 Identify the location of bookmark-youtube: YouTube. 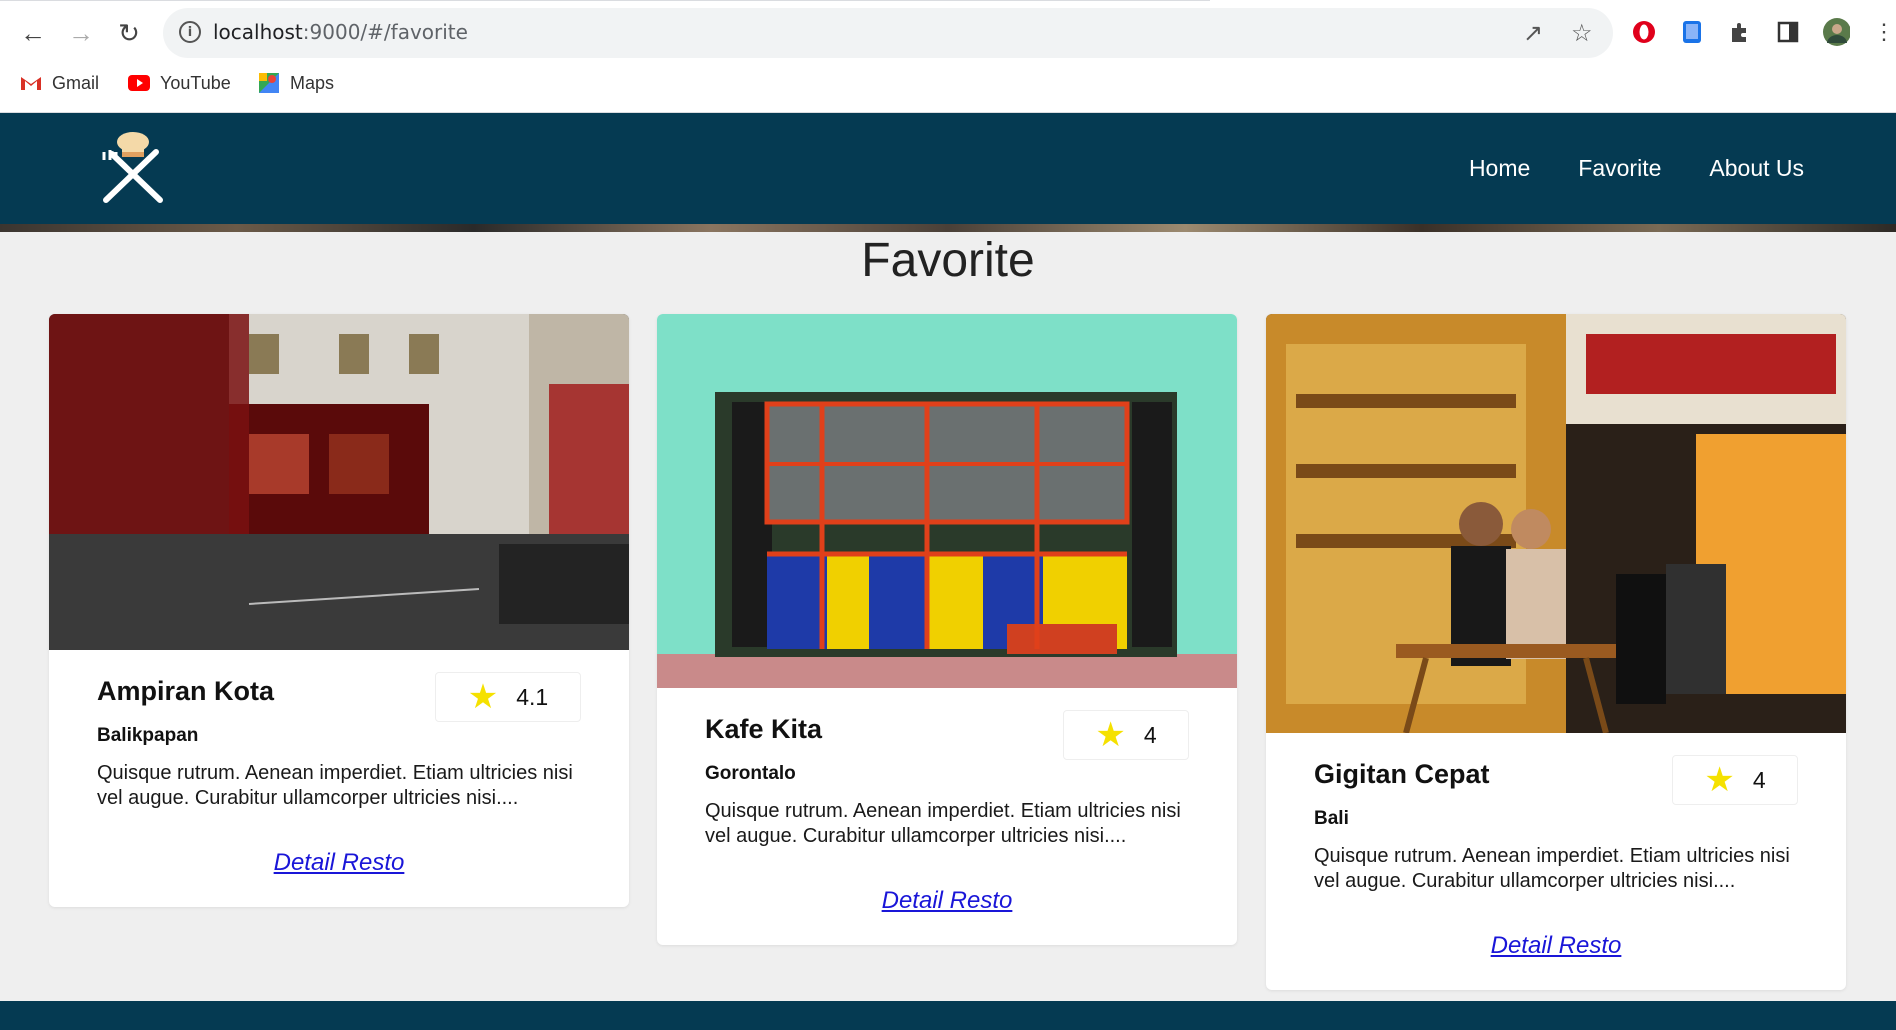
(179, 83).